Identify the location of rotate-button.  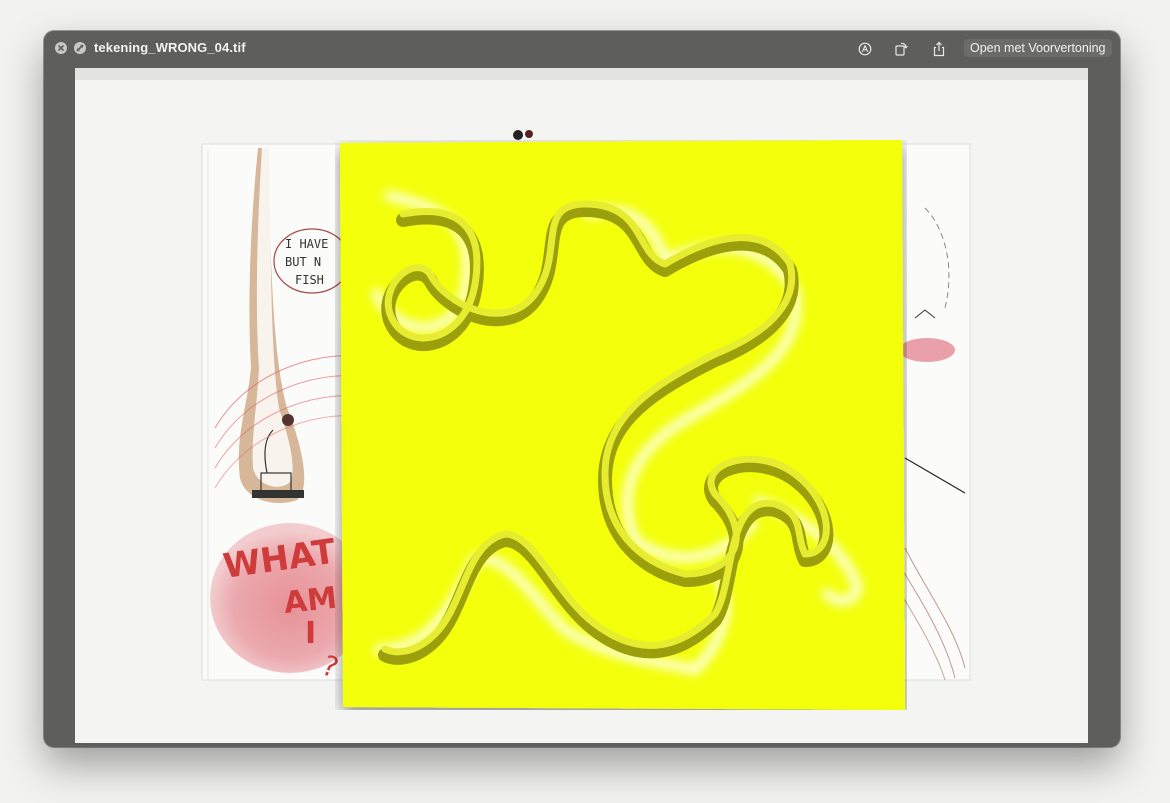
(901, 49).